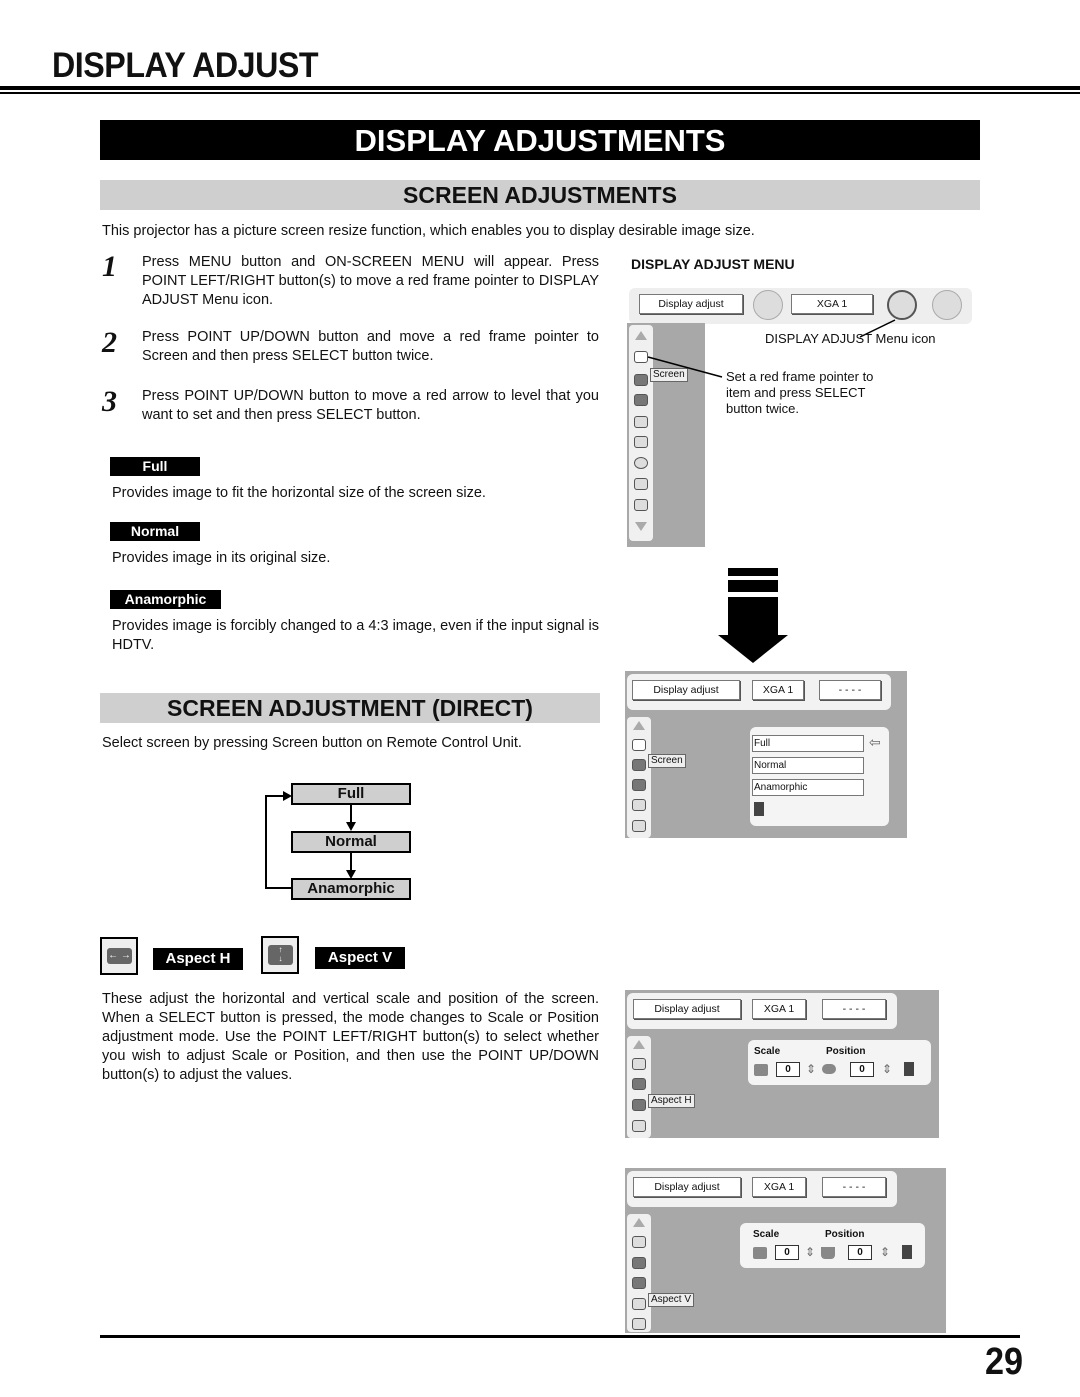  I want to click on screen-mode-flow-diagram: Full Normal Anamorphic, so click(340, 842).